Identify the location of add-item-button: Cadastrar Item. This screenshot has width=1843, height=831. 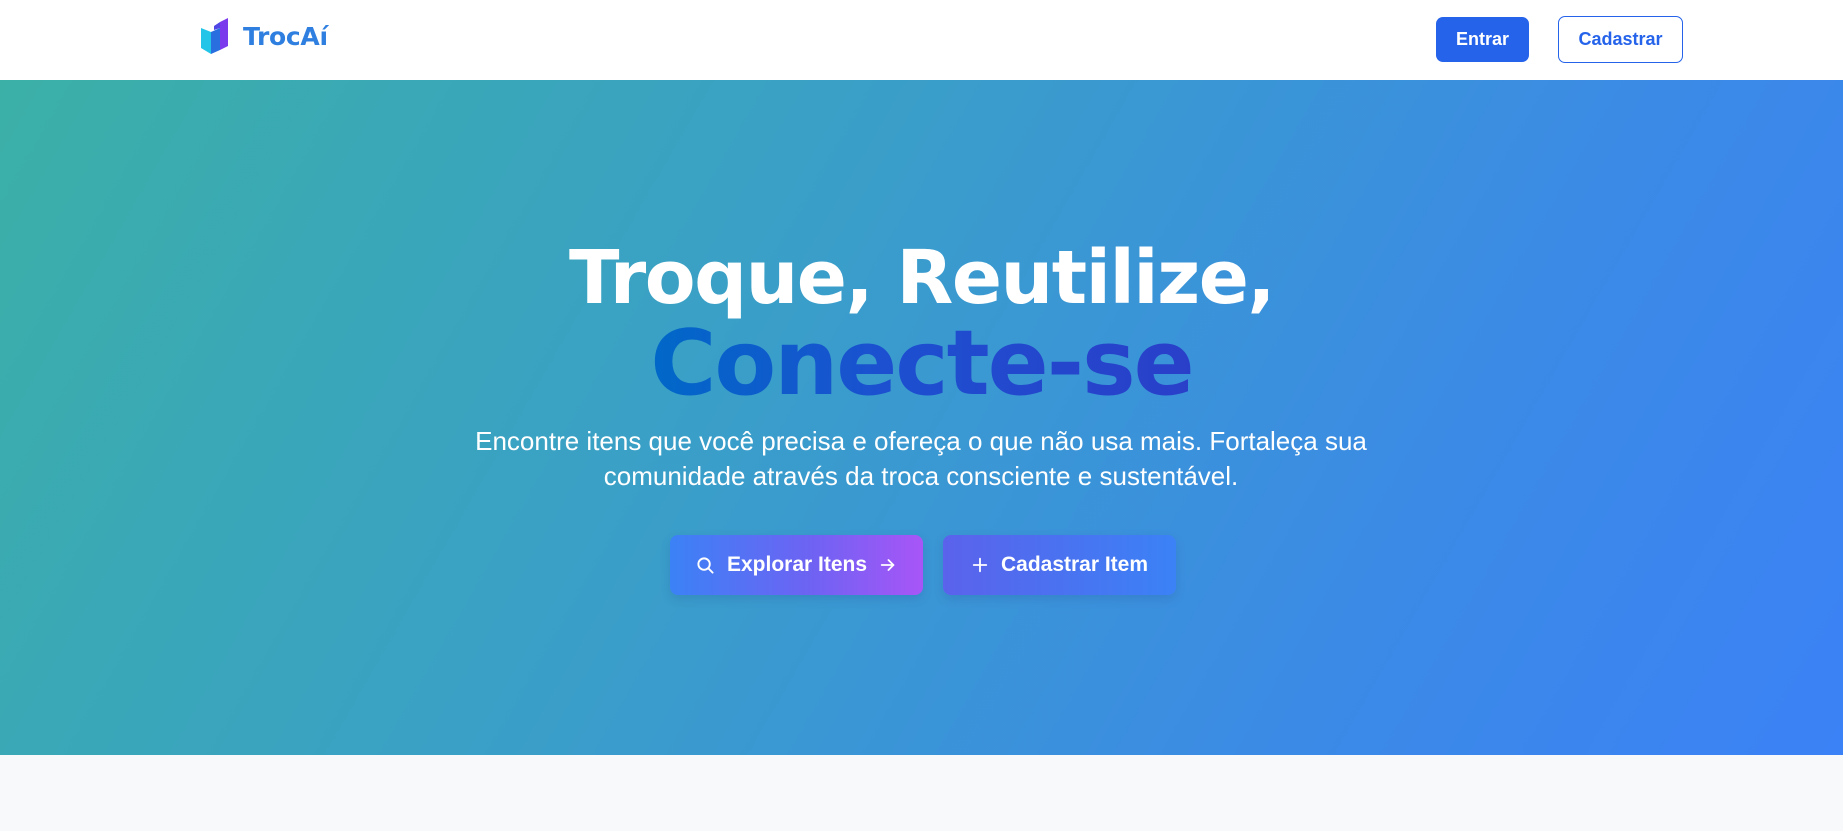
(1059, 565).